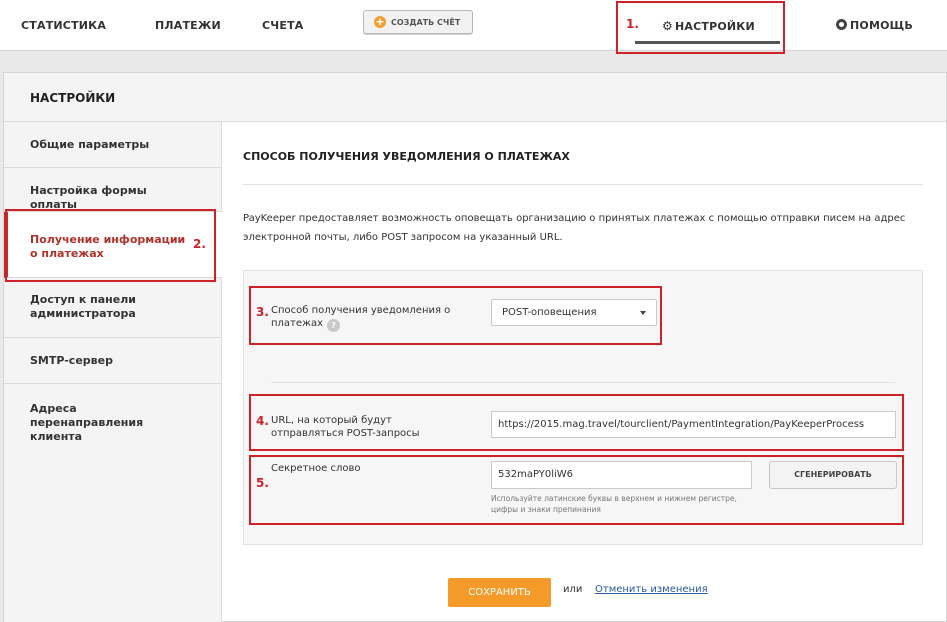 The width and height of the screenshot is (947, 622). I want to click on nav-statistics: СТАТИСТИКА, so click(63, 25).